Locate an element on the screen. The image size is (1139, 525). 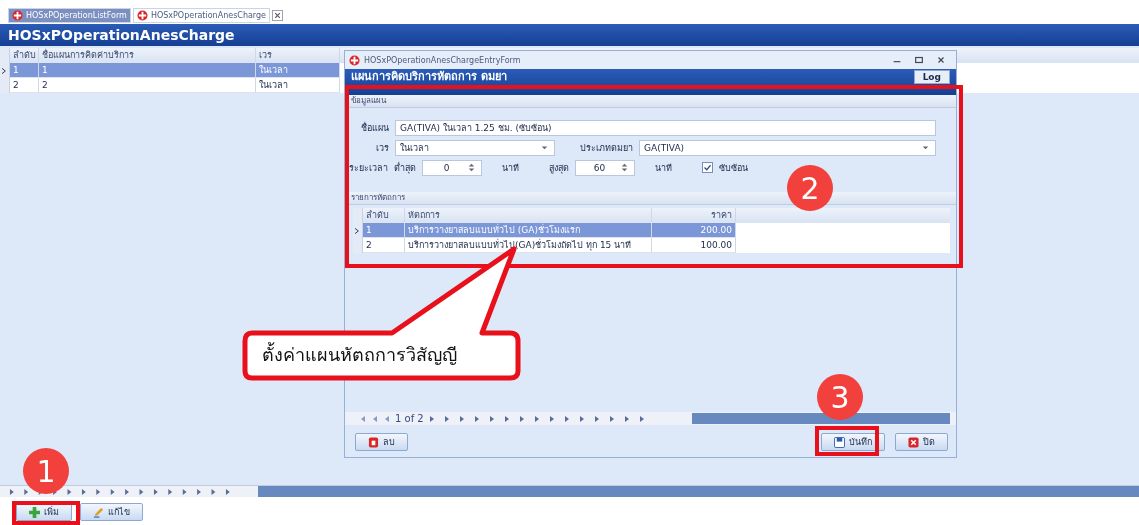
checkbox-label: ซับซ้อน is located at coordinates (733, 168).